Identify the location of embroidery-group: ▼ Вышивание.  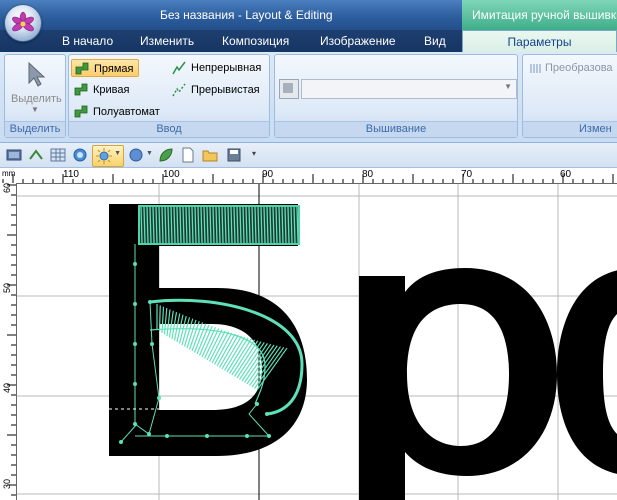
(396, 96).